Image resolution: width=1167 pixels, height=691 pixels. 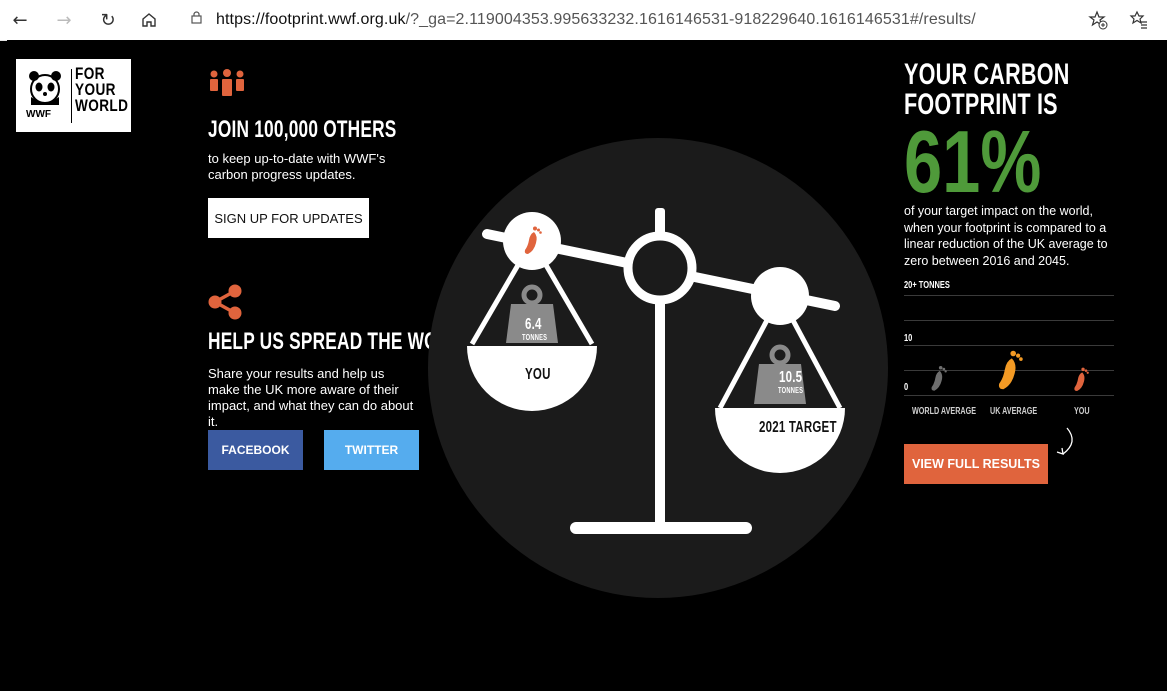 I want to click on wwf-logo: WWF FOR YOUR WORLD, so click(x=73, y=95).